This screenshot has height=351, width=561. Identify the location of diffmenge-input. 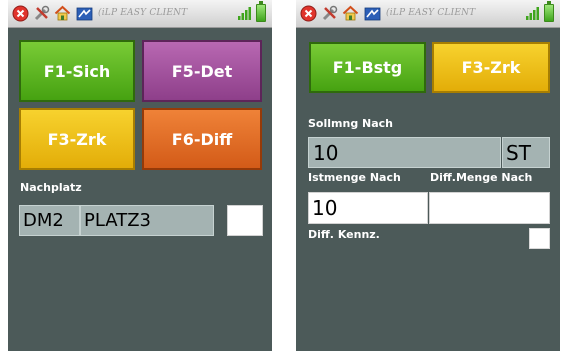
(489, 208).